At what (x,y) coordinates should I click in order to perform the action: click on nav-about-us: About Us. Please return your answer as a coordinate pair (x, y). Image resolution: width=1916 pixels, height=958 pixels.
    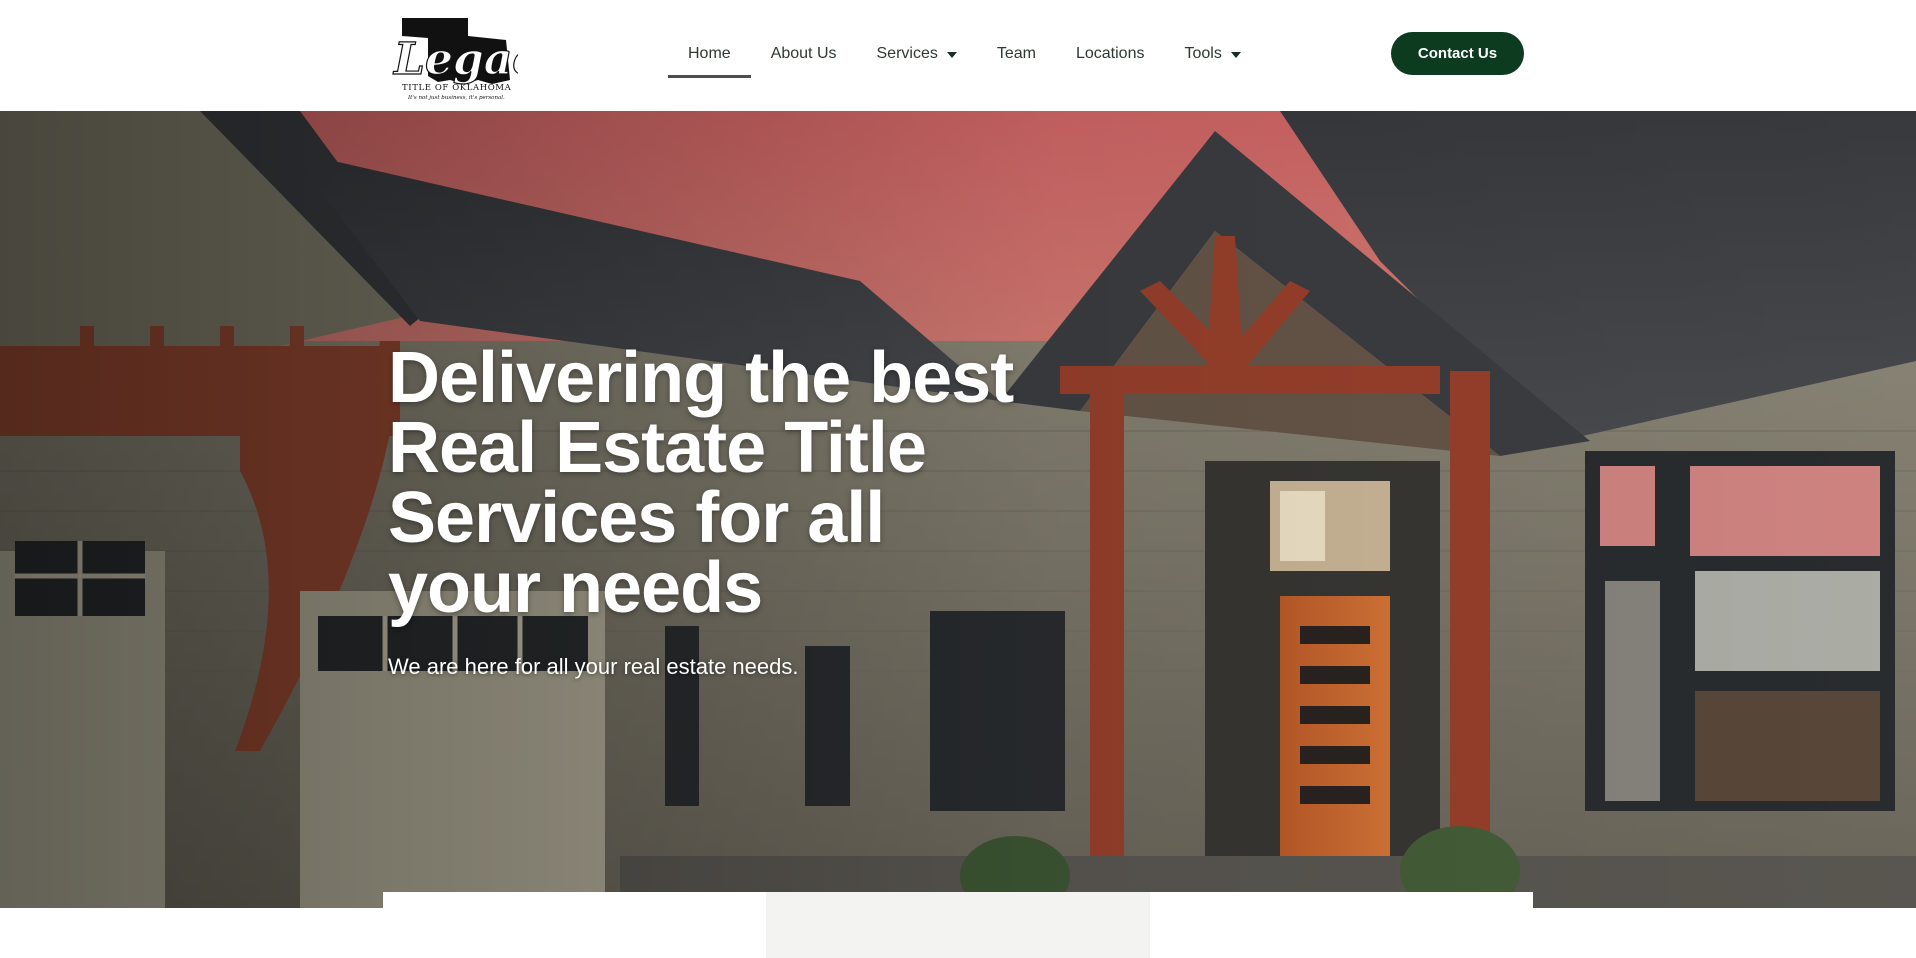
    Looking at the image, I should click on (804, 56).